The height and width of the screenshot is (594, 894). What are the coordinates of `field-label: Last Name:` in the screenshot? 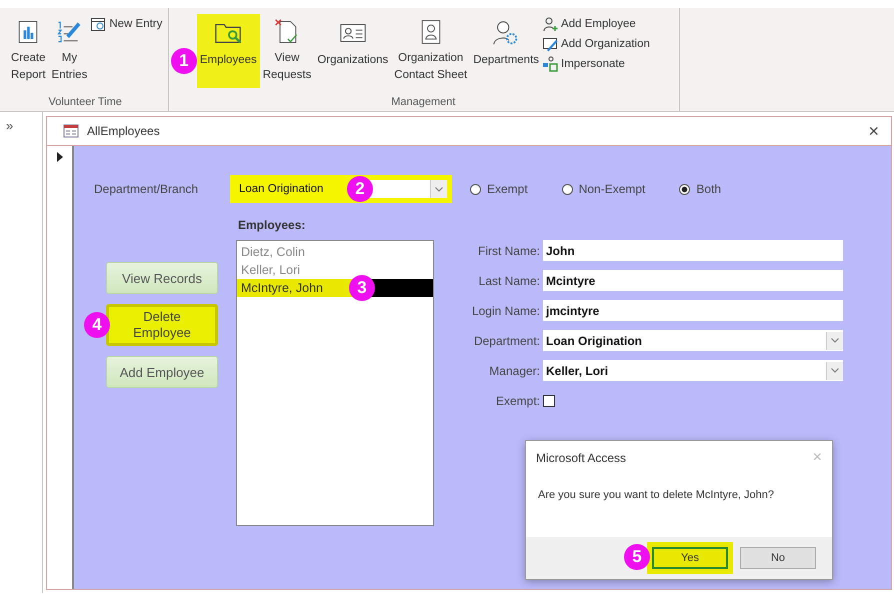 It's located at (509, 281).